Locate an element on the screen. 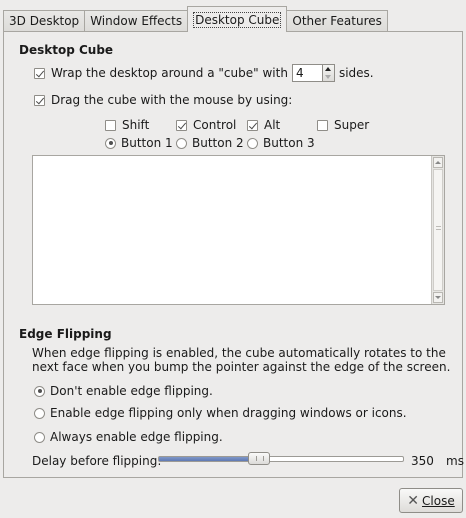 The image size is (466, 518). scroll-down-icon is located at coordinates (438, 297).